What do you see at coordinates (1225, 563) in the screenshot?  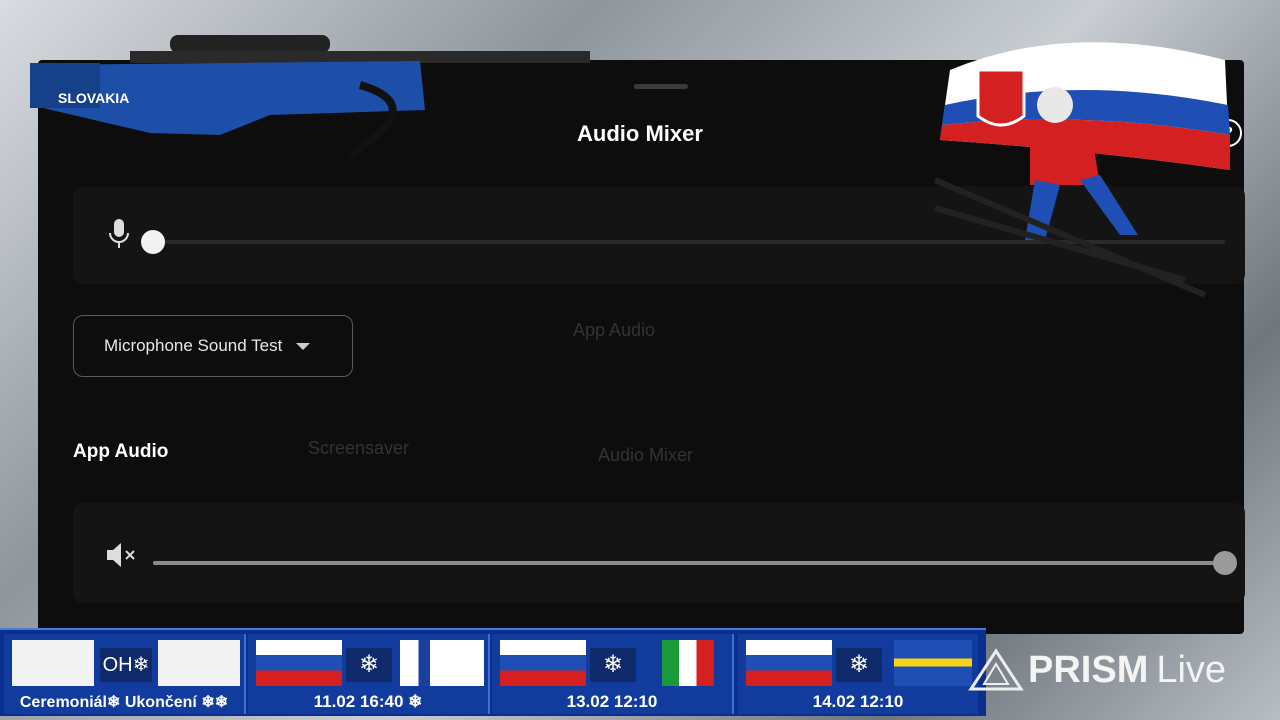 I see `app-audio-thumb` at bounding box center [1225, 563].